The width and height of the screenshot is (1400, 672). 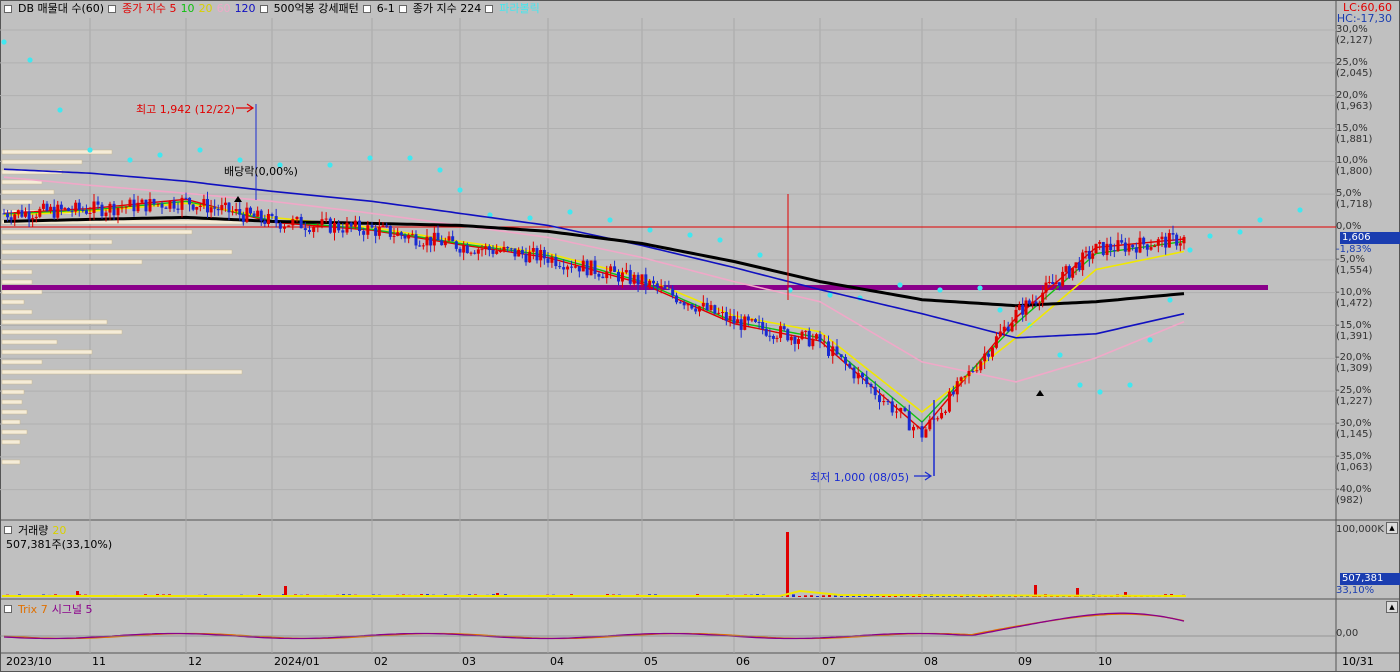 What do you see at coordinates (223, 8) in the screenshot?
I see `legend-ma60: 60` at bounding box center [223, 8].